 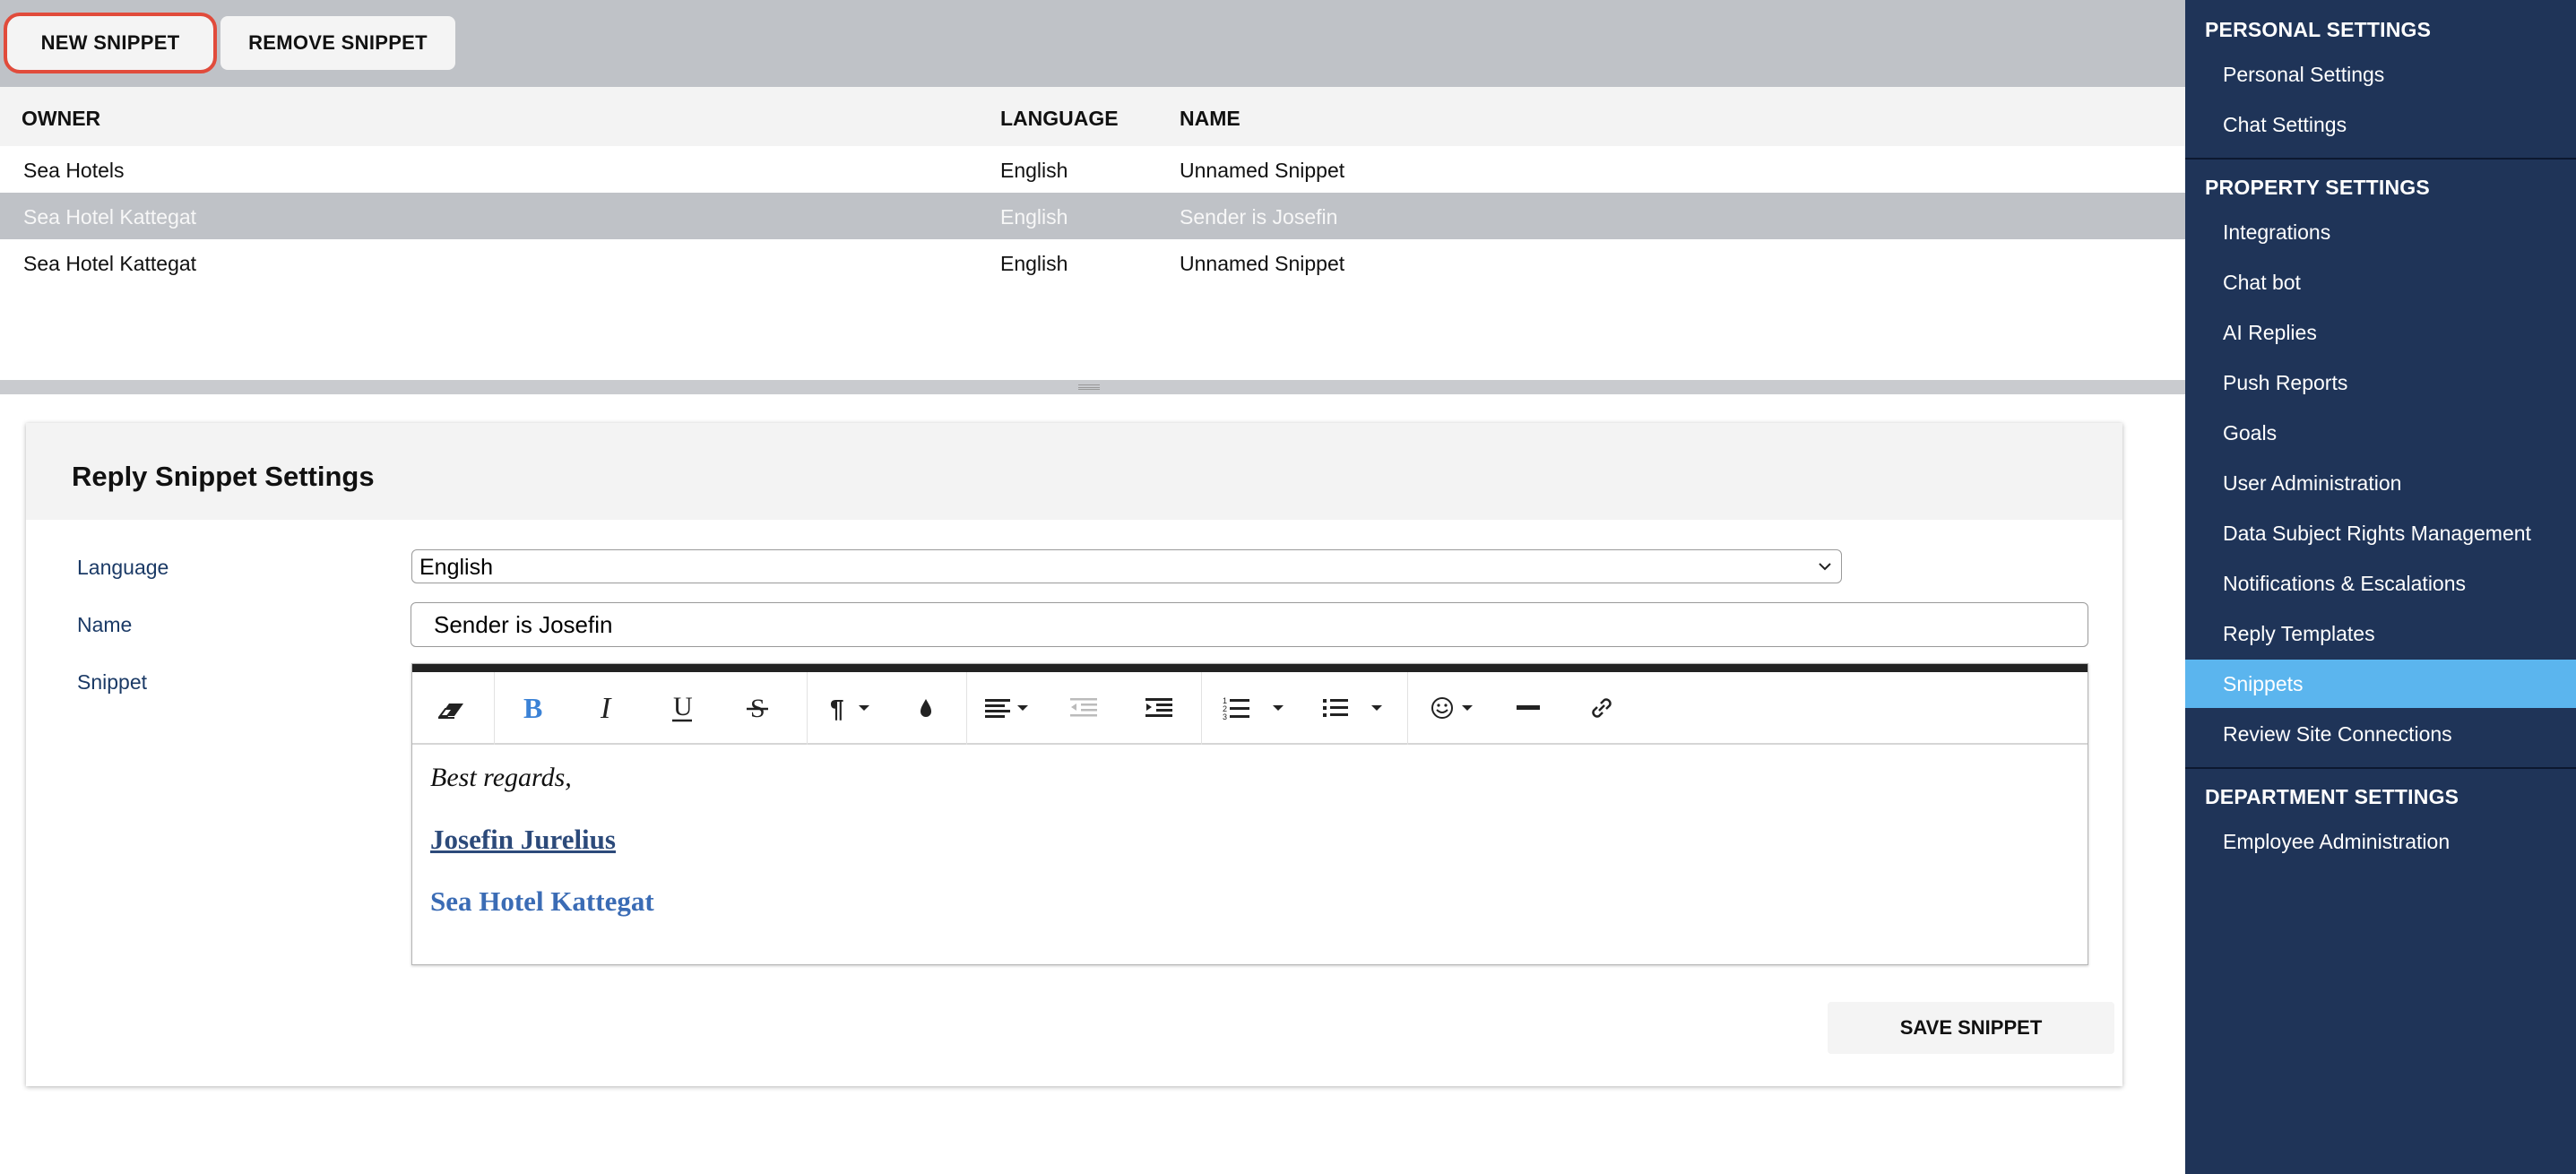 I want to click on snippet-line-link: Josefin Jurelius, so click(x=523, y=840).